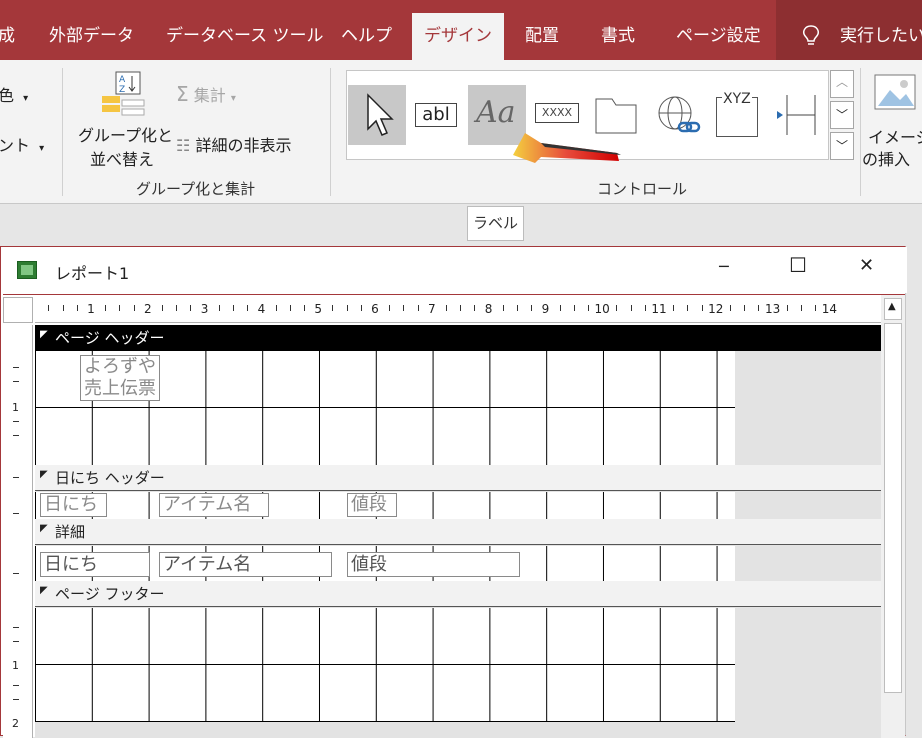  I want to click on gallery-scroll-down: ﹀, so click(842, 115).